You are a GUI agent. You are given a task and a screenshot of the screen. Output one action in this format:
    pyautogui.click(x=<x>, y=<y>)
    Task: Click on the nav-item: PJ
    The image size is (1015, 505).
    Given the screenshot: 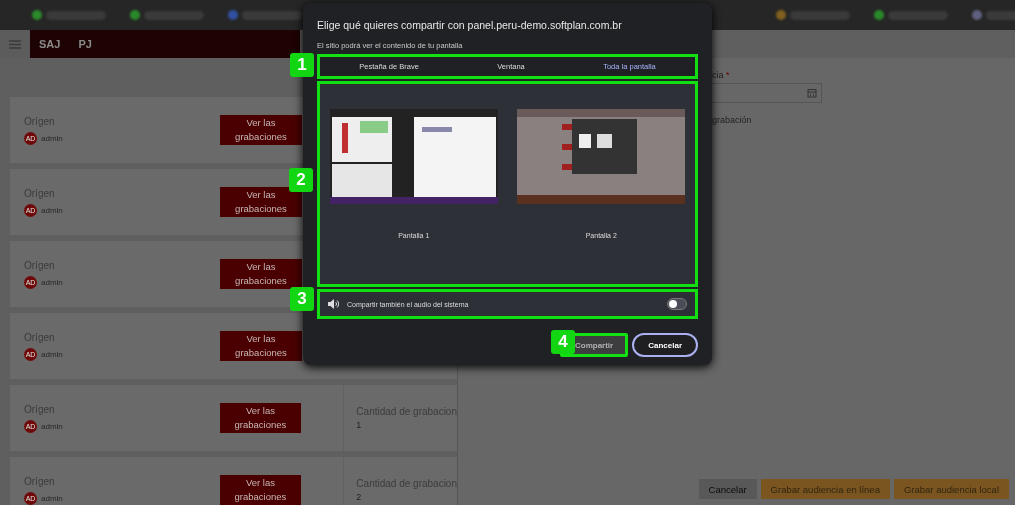 What is the action you would take?
    pyautogui.click(x=85, y=44)
    